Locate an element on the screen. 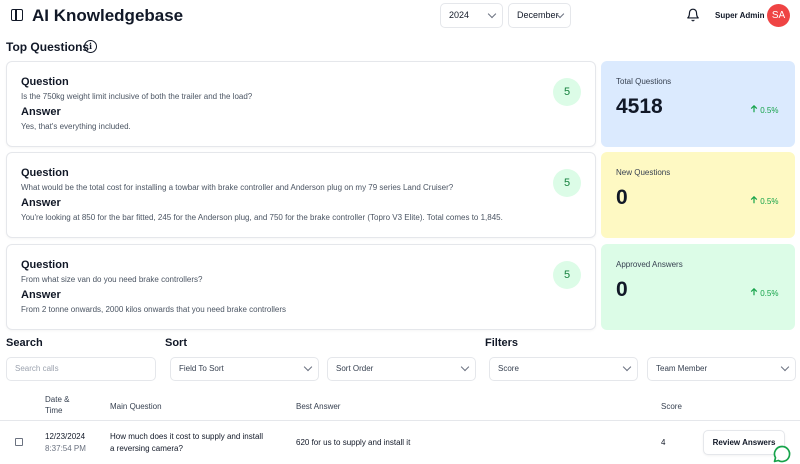 This screenshot has height=464, width=800. column-header-main-question: Main Question is located at coordinates (136, 406).